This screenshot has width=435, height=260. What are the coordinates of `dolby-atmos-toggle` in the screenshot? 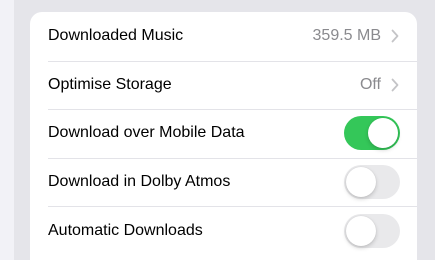 It's located at (372, 182).